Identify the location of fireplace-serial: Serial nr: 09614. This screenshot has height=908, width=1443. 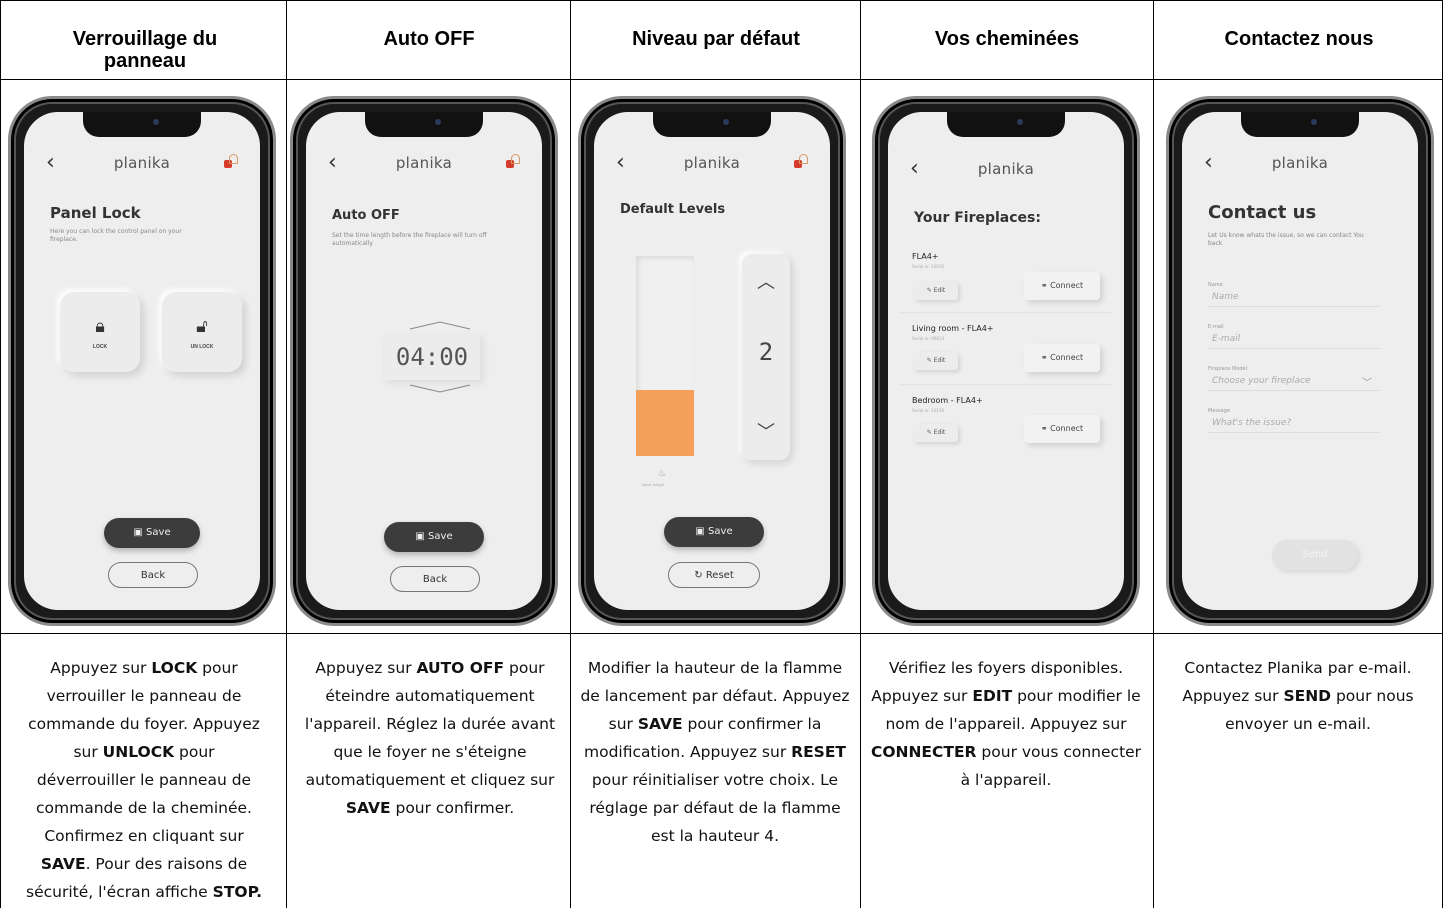
(928, 338).